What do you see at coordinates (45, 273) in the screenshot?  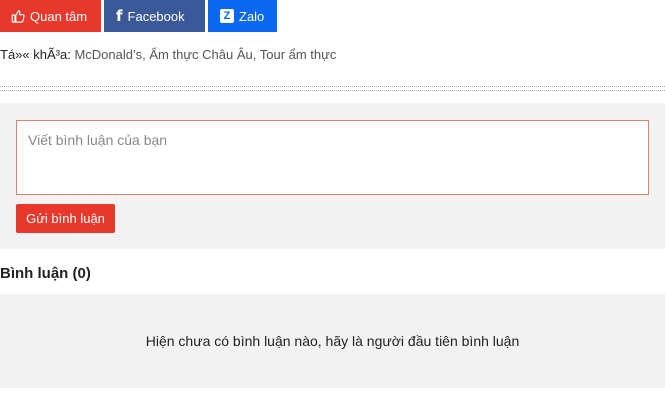 I see `comments-title: Bình luận (0)` at bounding box center [45, 273].